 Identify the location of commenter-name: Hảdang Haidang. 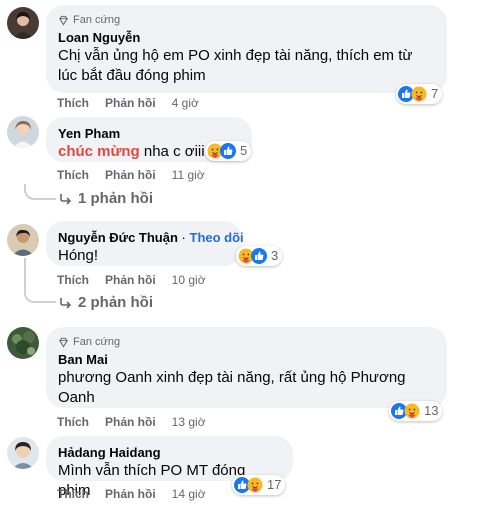
(169, 452).